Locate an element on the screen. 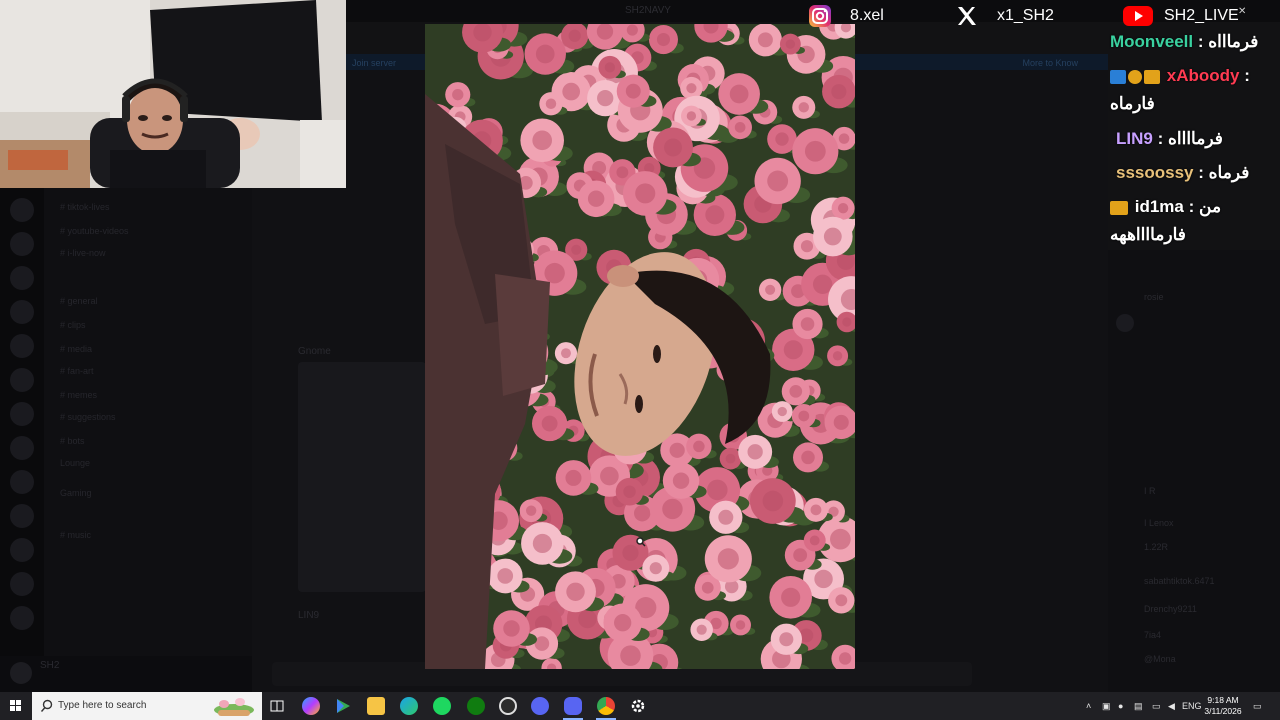 This screenshot has height=720, width=1280. copilot-icon is located at coordinates (311, 706).